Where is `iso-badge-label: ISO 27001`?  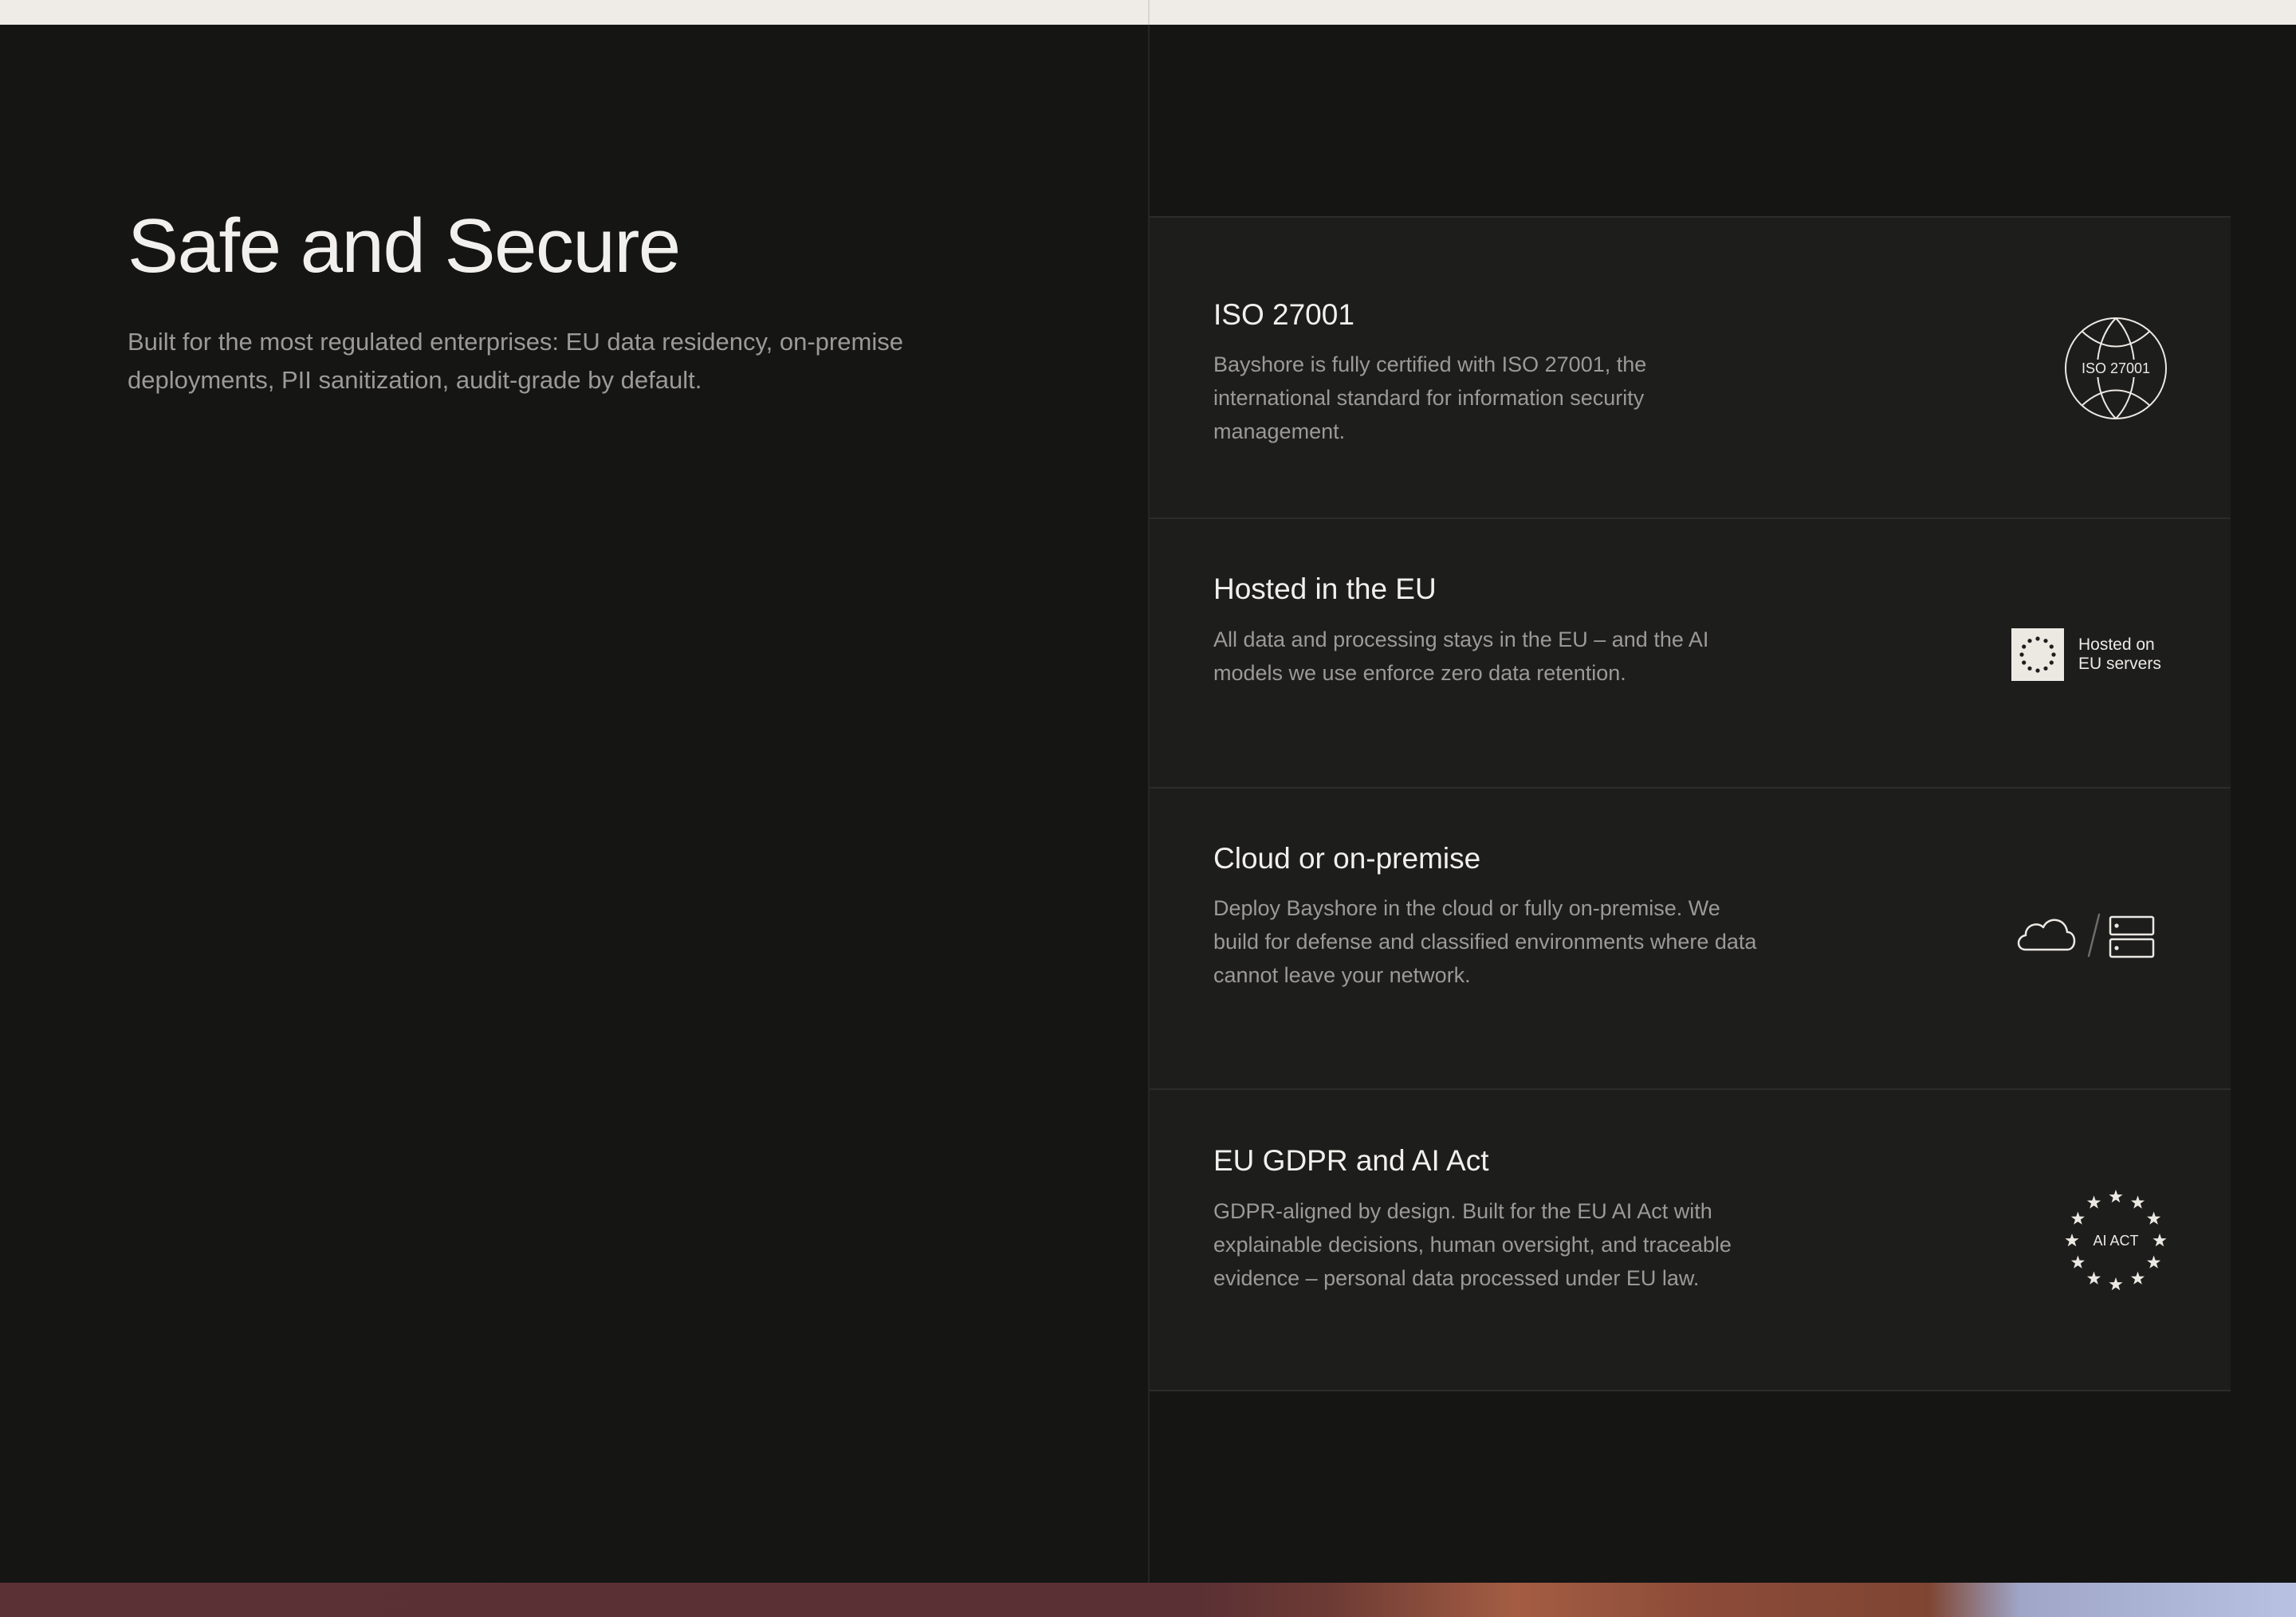 iso-badge-label: ISO 27001 is located at coordinates (2116, 368).